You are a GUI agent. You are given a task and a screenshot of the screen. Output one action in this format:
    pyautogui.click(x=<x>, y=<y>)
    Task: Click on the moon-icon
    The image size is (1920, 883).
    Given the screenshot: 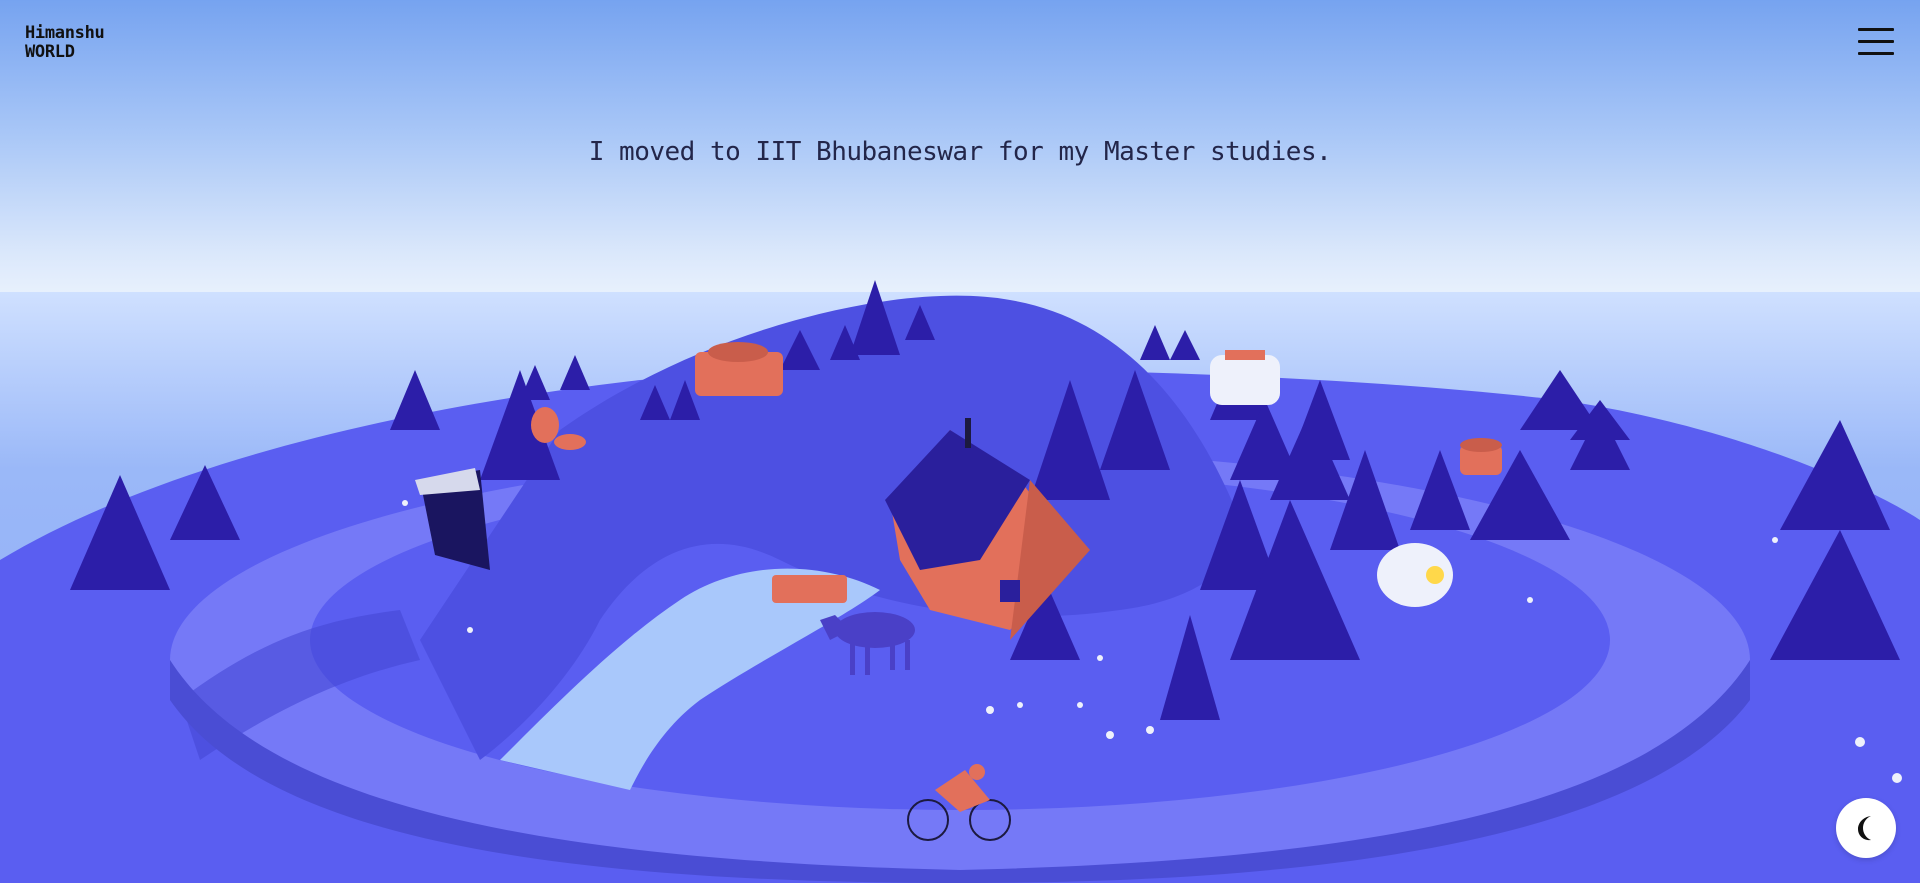 What is the action you would take?
    pyautogui.click(x=1864, y=828)
    